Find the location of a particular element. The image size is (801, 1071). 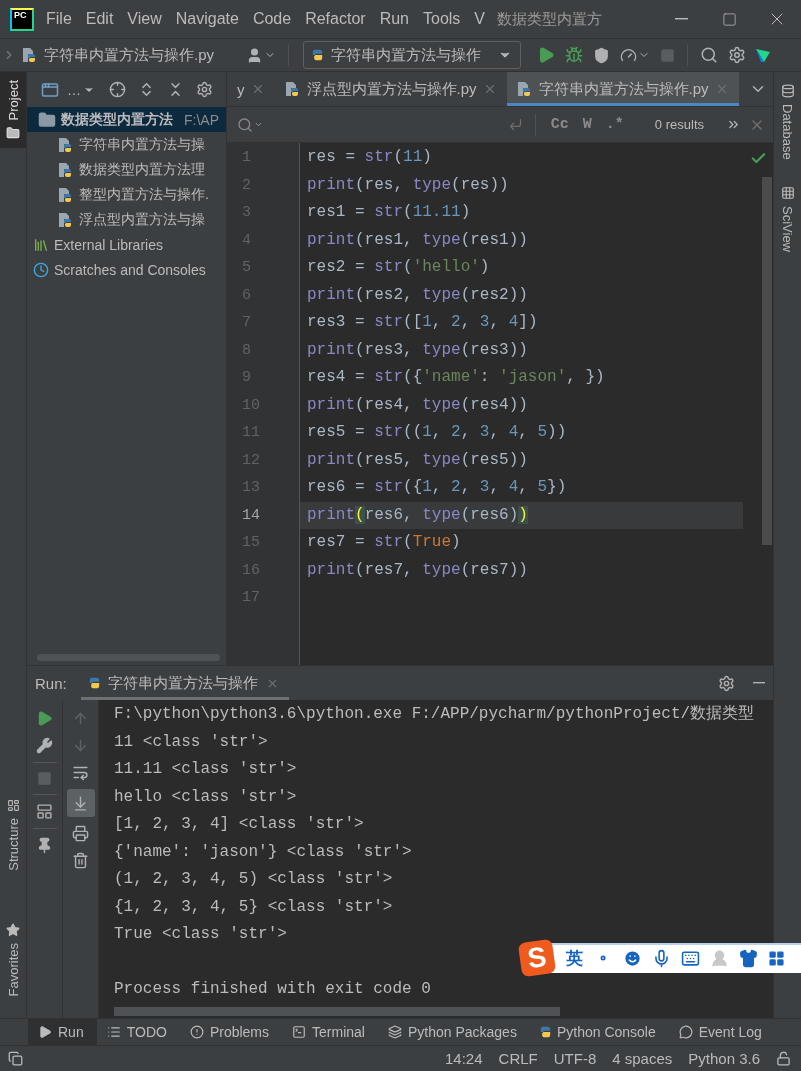

find-option: W is located at coordinates (587, 124).